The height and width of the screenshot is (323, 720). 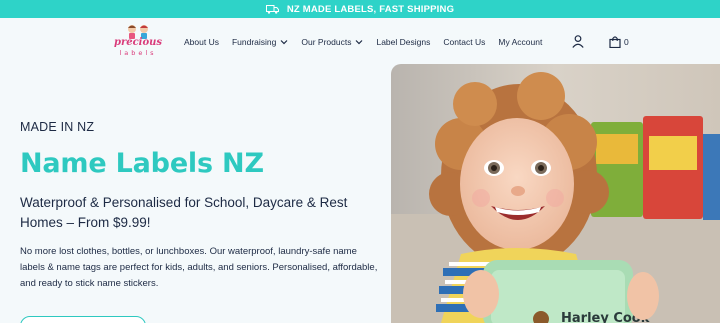 I want to click on nav-label: Fundraising, so click(x=254, y=42).